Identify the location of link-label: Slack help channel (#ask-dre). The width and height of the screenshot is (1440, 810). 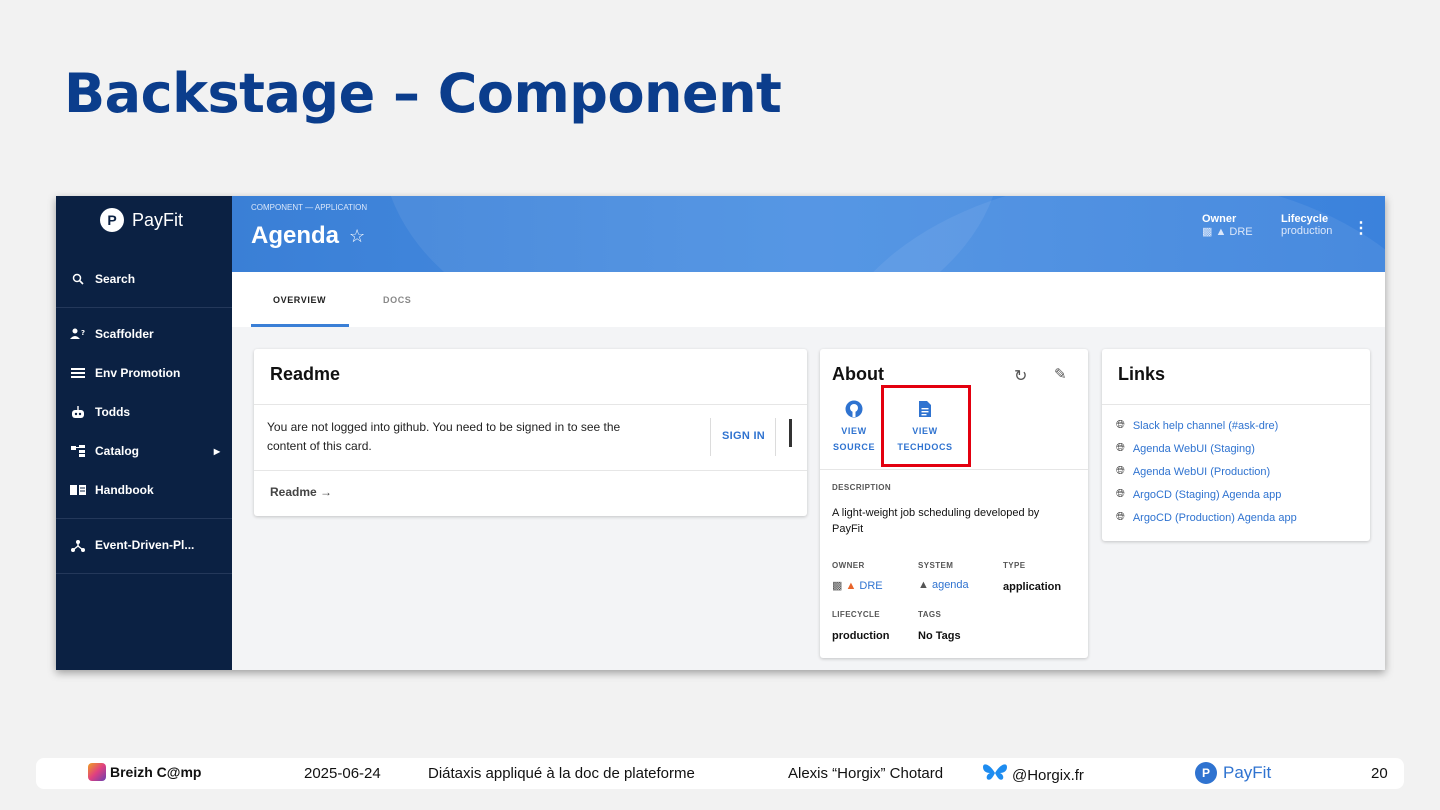
(1205, 425).